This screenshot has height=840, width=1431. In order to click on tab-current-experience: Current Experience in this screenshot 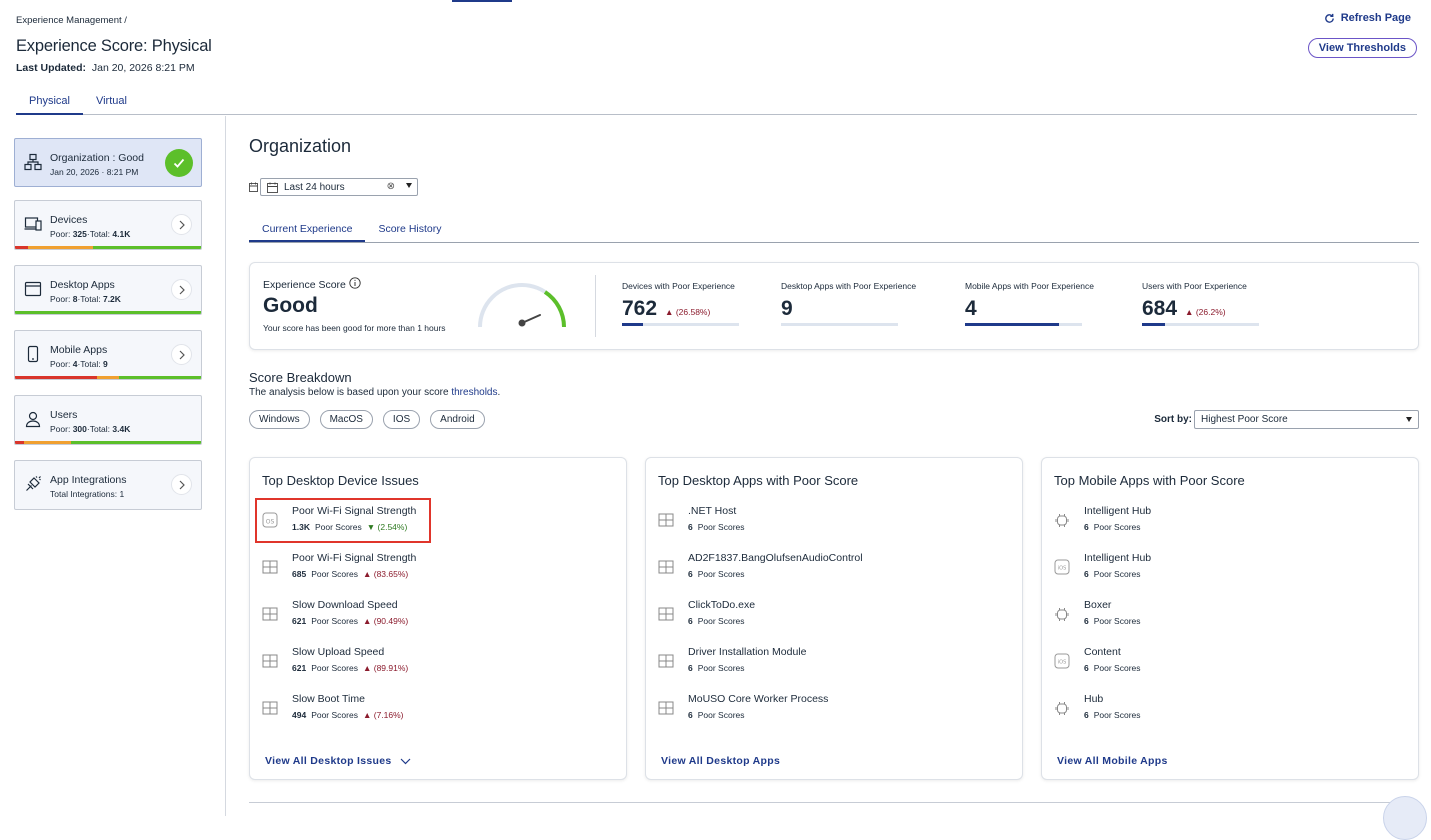, I will do `click(307, 229)`.